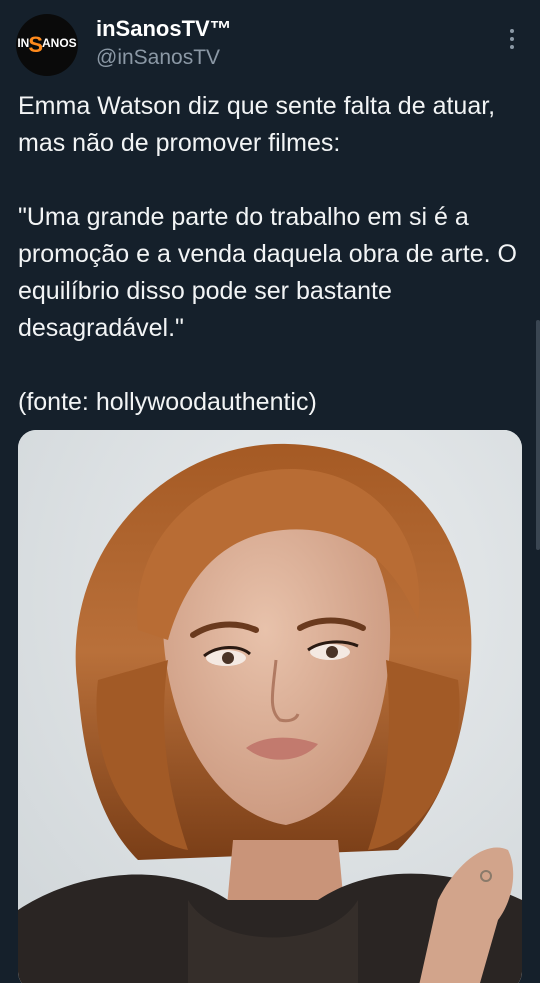 The image size is (540, 983). What do you see at coordinates (538, 435) in the screenshot?
I see `scrollbar-thumb` at bounding box center [538, 435].